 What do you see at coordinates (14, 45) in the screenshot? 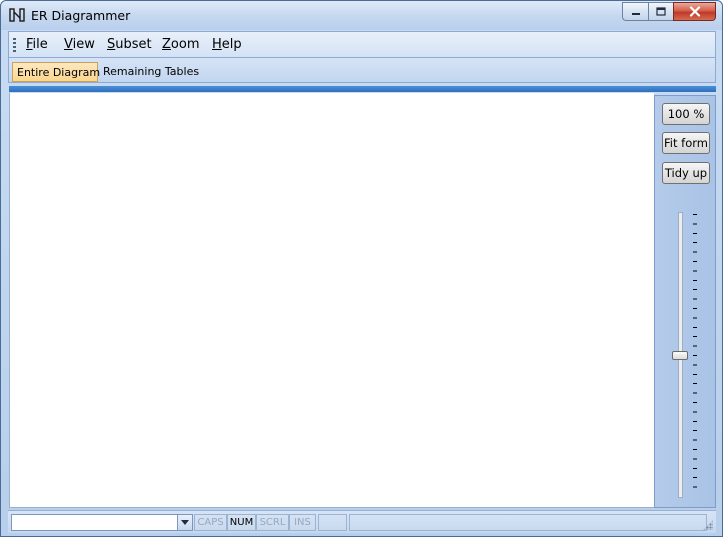
I see `menubar-grip` at bounding box center [14, 45].